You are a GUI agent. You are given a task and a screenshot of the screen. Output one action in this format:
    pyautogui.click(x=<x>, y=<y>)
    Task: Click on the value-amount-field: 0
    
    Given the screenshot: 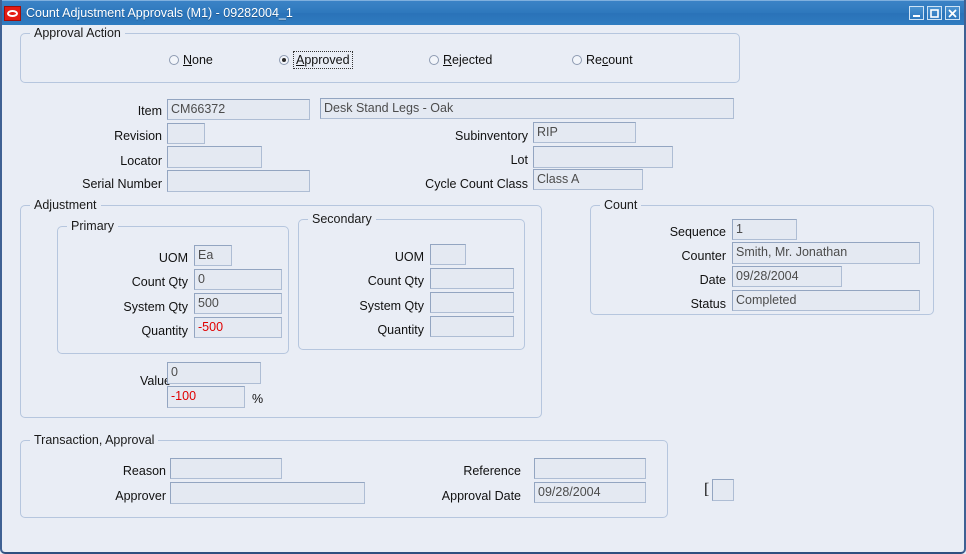 What is the action you would take?
    pyautogui.click(x=214, y=373)
    